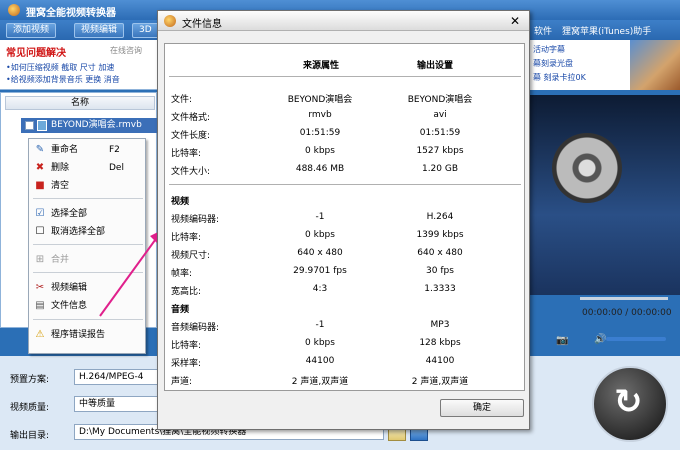 This screenshot has height=450, width=680. What do you see at coordinates (440, 361) in the screenshot?
I see `info-output-value: 44100` at bounding box center [440, 361].